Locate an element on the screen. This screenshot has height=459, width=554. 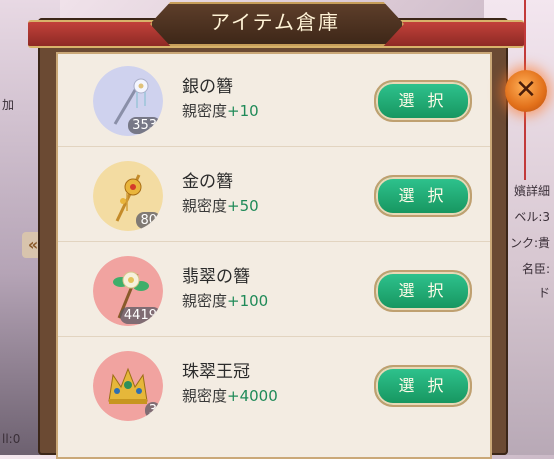
item-thumbnail: 80 is located at coordinates (128, 196).